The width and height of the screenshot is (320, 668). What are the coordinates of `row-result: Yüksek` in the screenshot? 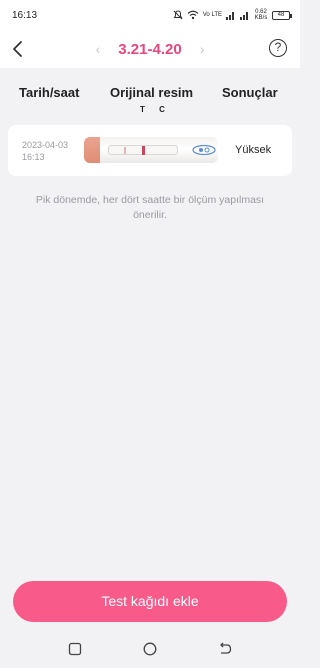 It's located at (253, 150).